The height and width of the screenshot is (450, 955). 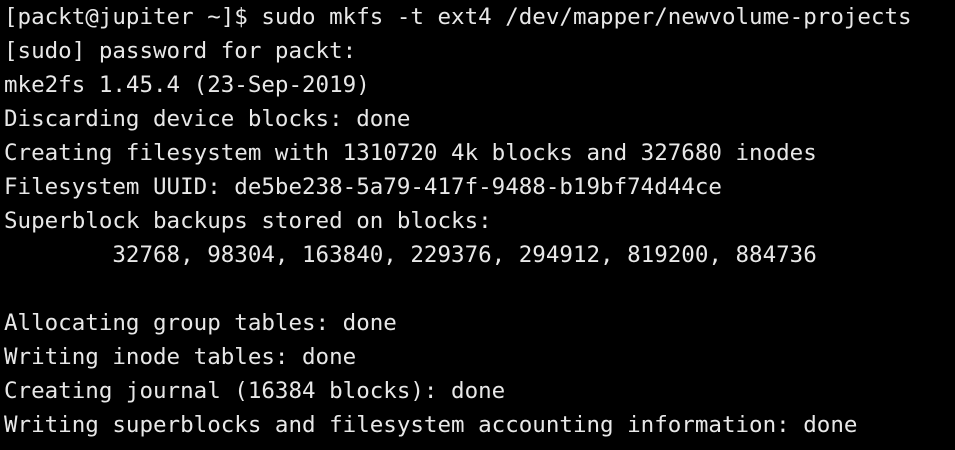 What do you see at coordinates (180, 357) in the screenshot?
I see `output-line: Writing inode tables: done` at bounding box center [180, 357].